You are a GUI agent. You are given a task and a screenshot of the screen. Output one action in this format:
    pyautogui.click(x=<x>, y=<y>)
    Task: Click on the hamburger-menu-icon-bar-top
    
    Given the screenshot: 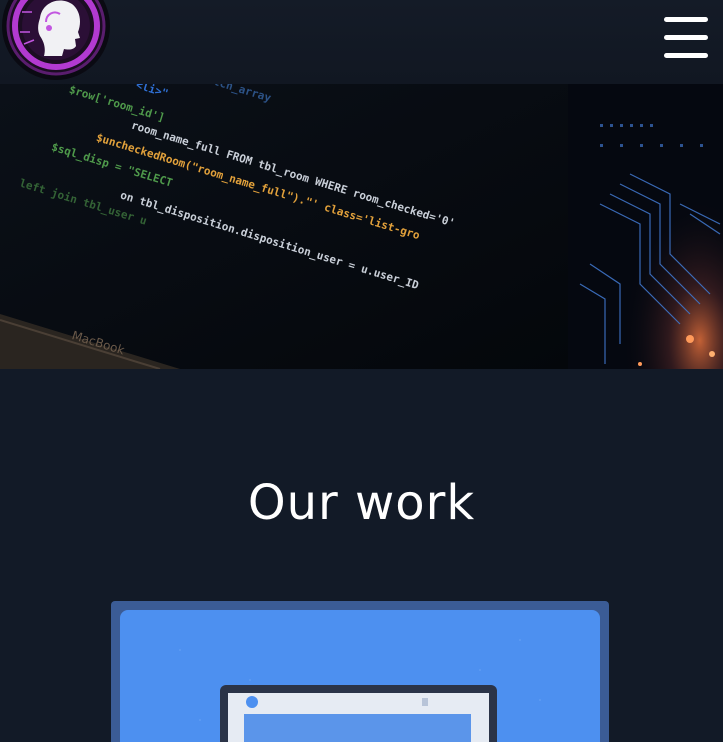 What is the action you would take?
    pyautogui.click(x=686, y=19)
    